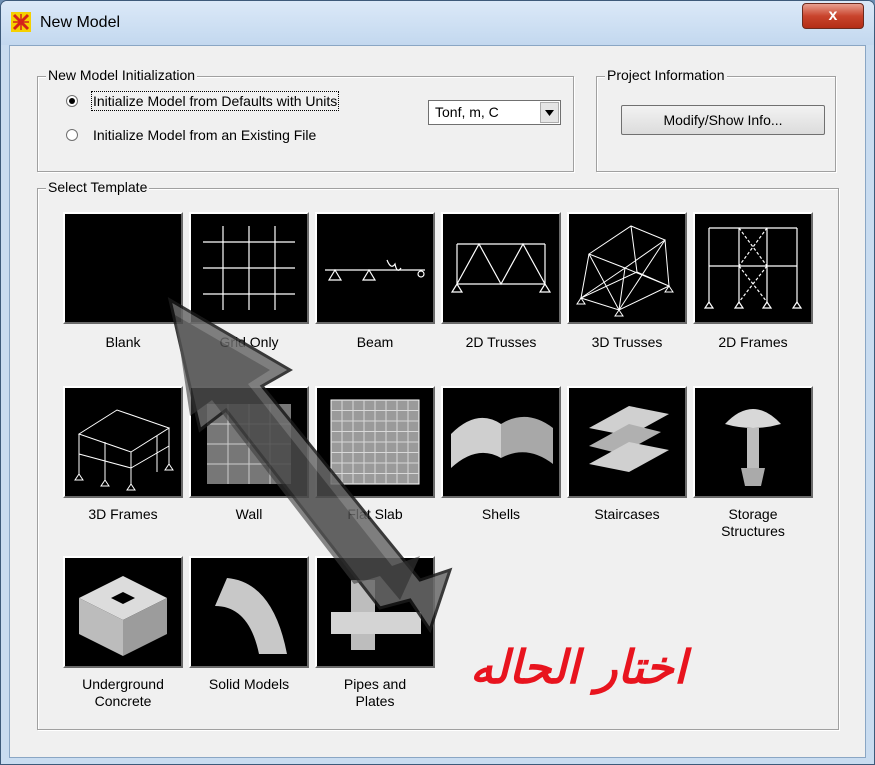 The image size is (875, 765). I want to click on template-group-legend: Select Template, so click(98, 187).